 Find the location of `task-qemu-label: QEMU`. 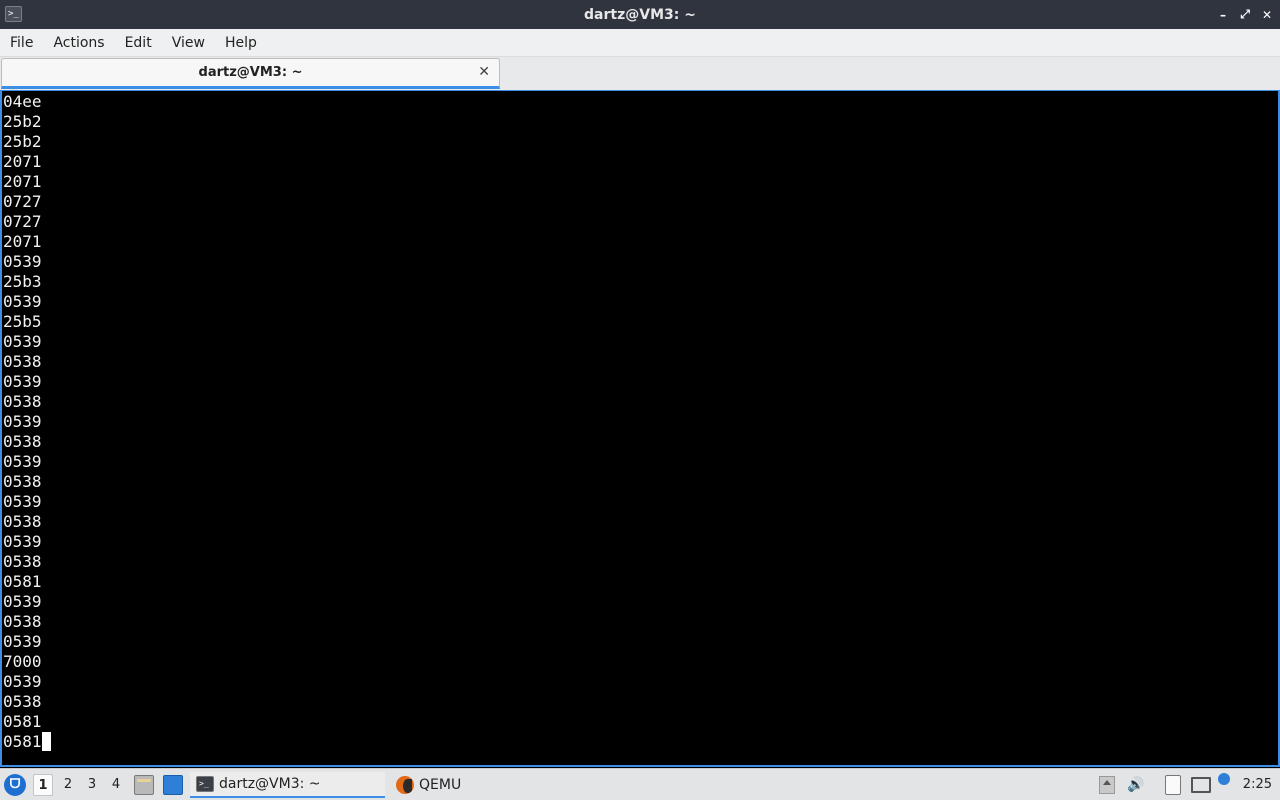

task-qemu-label: QEMU is located at coordinates (440, 785).